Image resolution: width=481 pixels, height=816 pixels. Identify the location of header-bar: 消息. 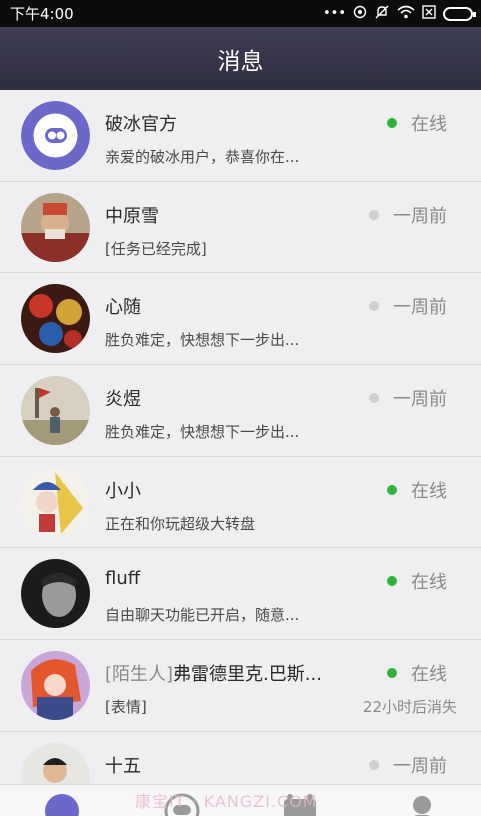
(240, 58).